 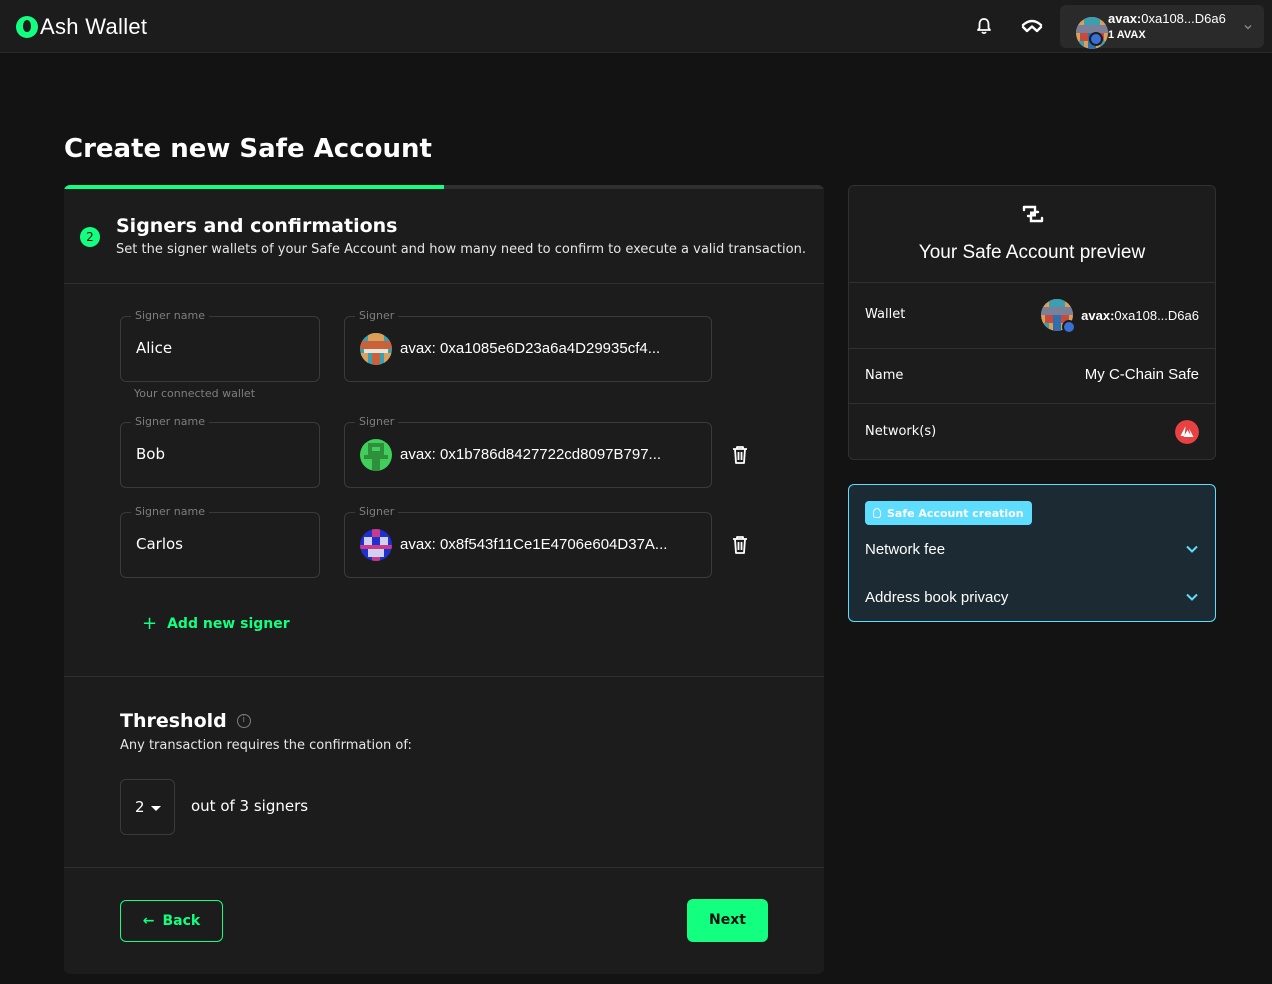 I want to click on wallet-address: avax:0xa108...D6a6, so click(x=1140, y=315).